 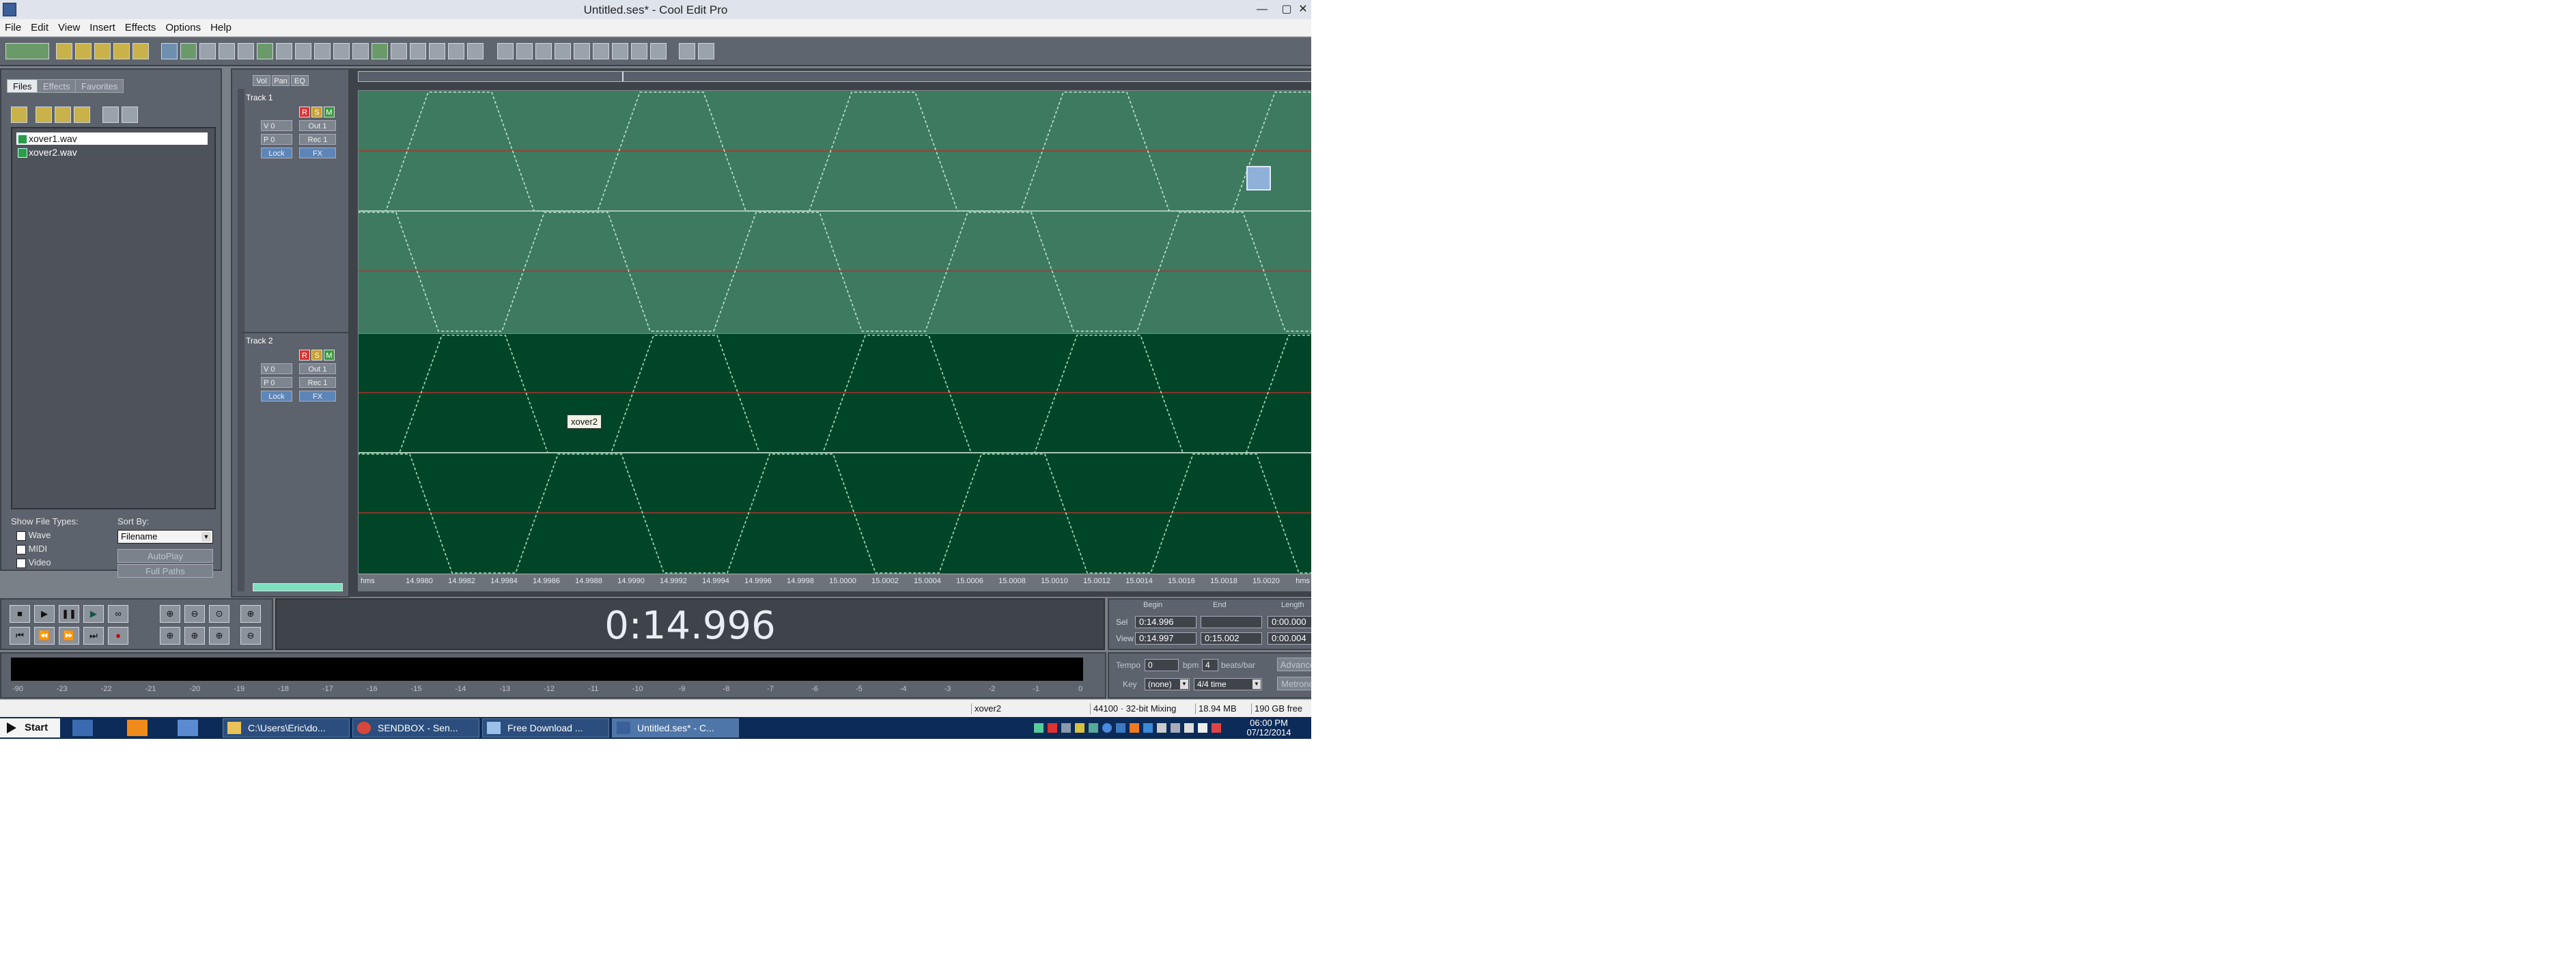 I want to click on envelope-icon, so click(x=380, y=51).